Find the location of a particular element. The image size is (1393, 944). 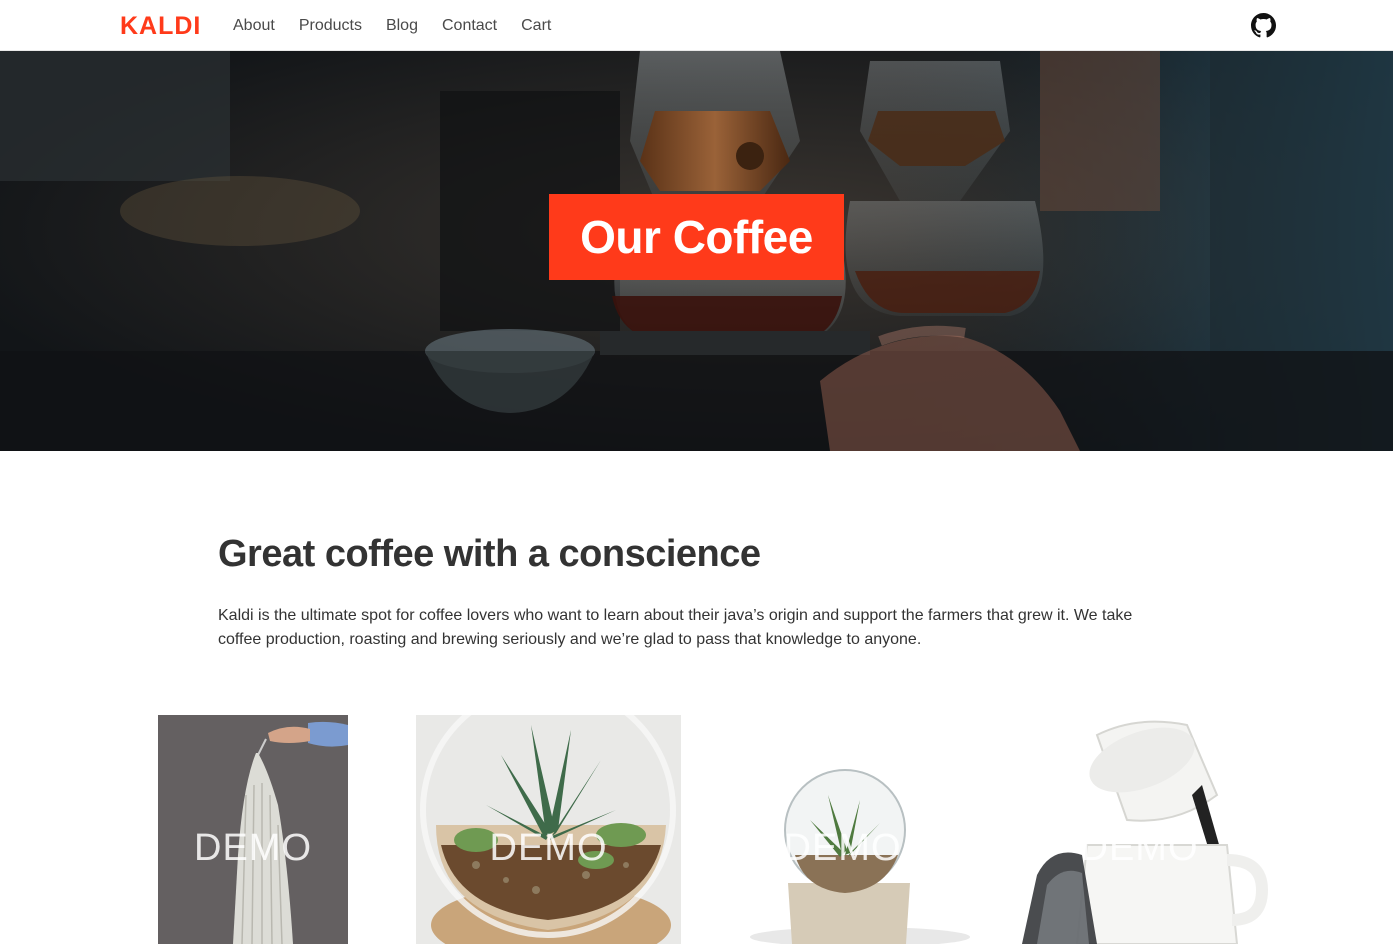

hero-title: Our Coffee is located at coordinates (696, 237).